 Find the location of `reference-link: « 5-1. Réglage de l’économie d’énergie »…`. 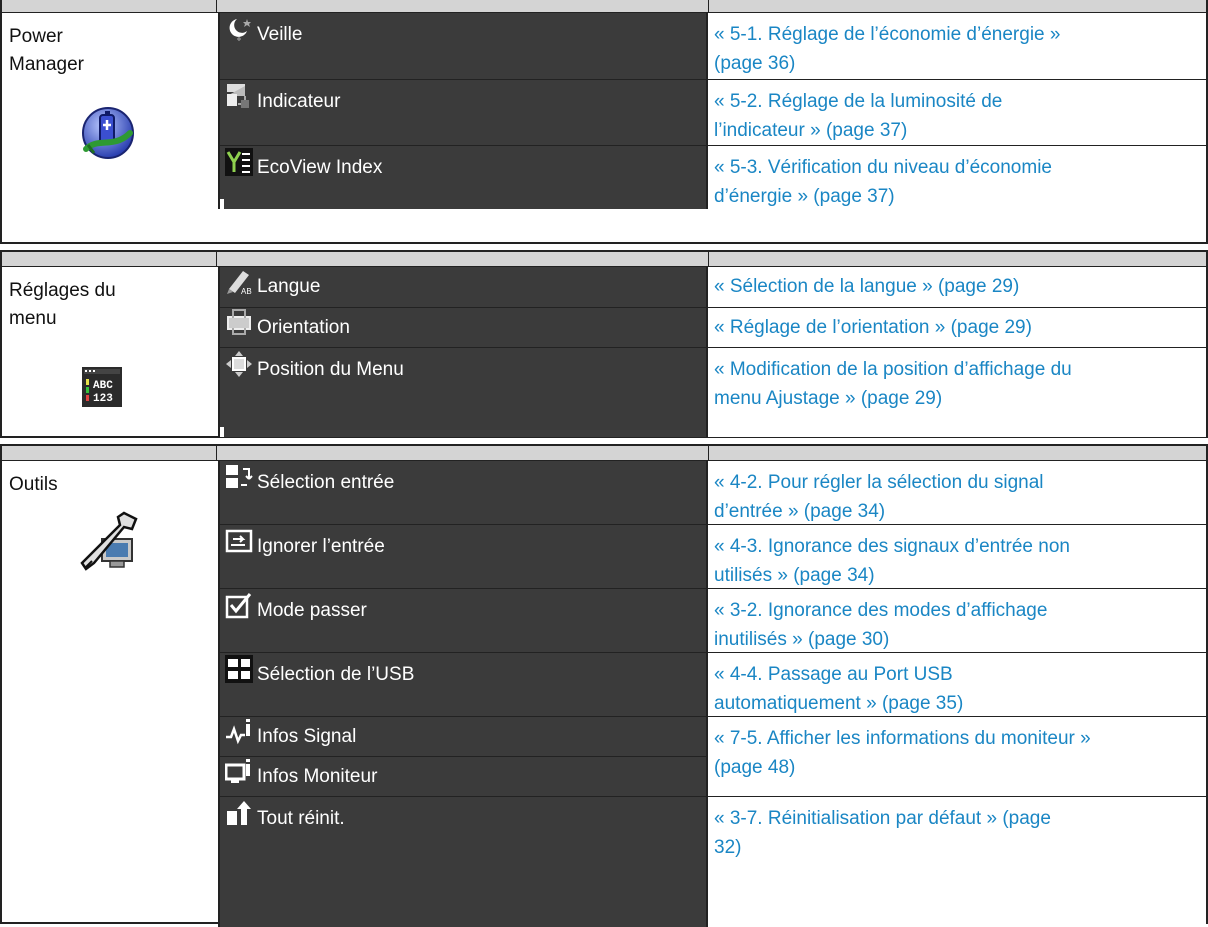

reference-link: « 5-1. Réglage de l’économie d’énergie »… is located at coordinates (957, 46).